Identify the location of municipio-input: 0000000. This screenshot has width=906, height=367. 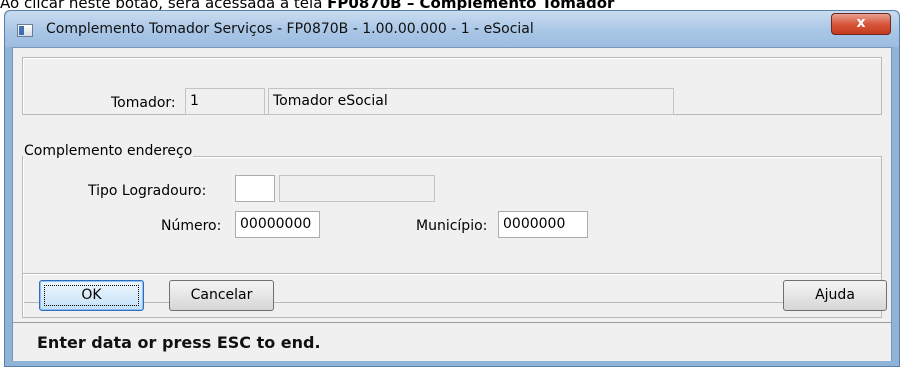
(543, 224).